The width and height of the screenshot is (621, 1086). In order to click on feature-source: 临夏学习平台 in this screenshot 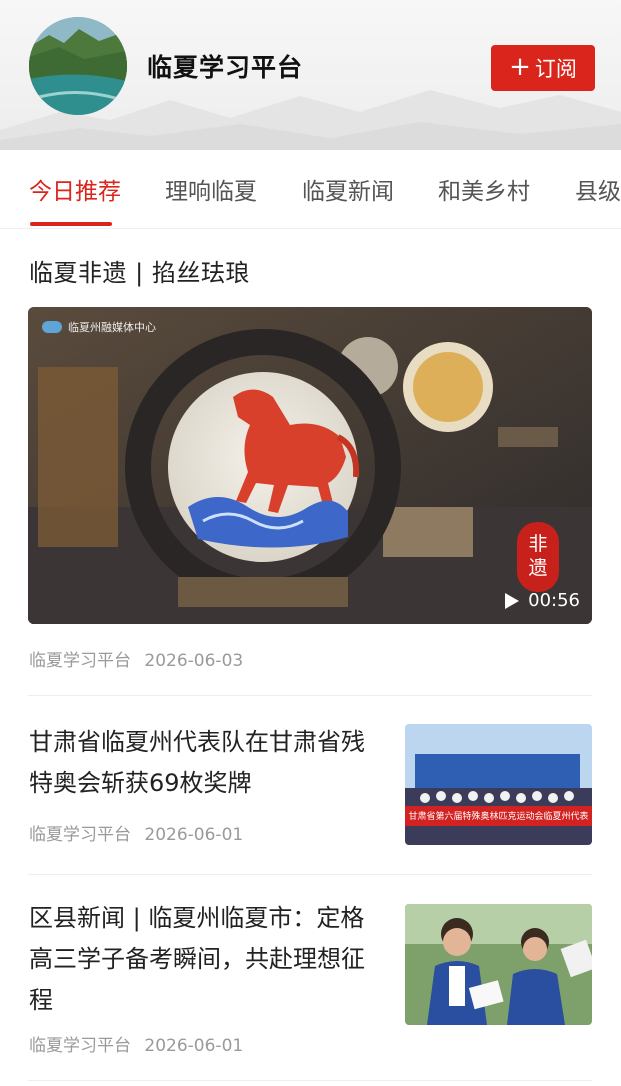, I will do `click(80, 661)`.